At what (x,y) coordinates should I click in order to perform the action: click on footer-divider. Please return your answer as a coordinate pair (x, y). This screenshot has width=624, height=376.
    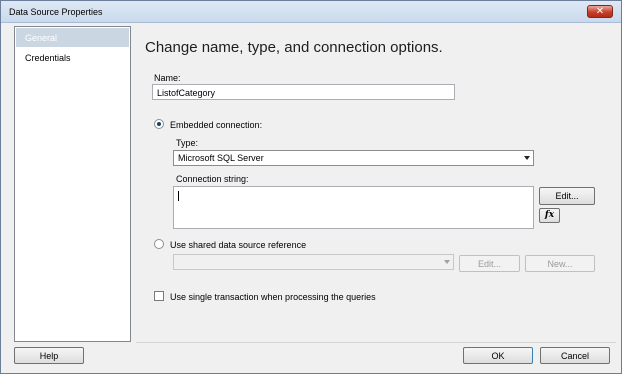
    Looking at the image, I should click on (376, 342).